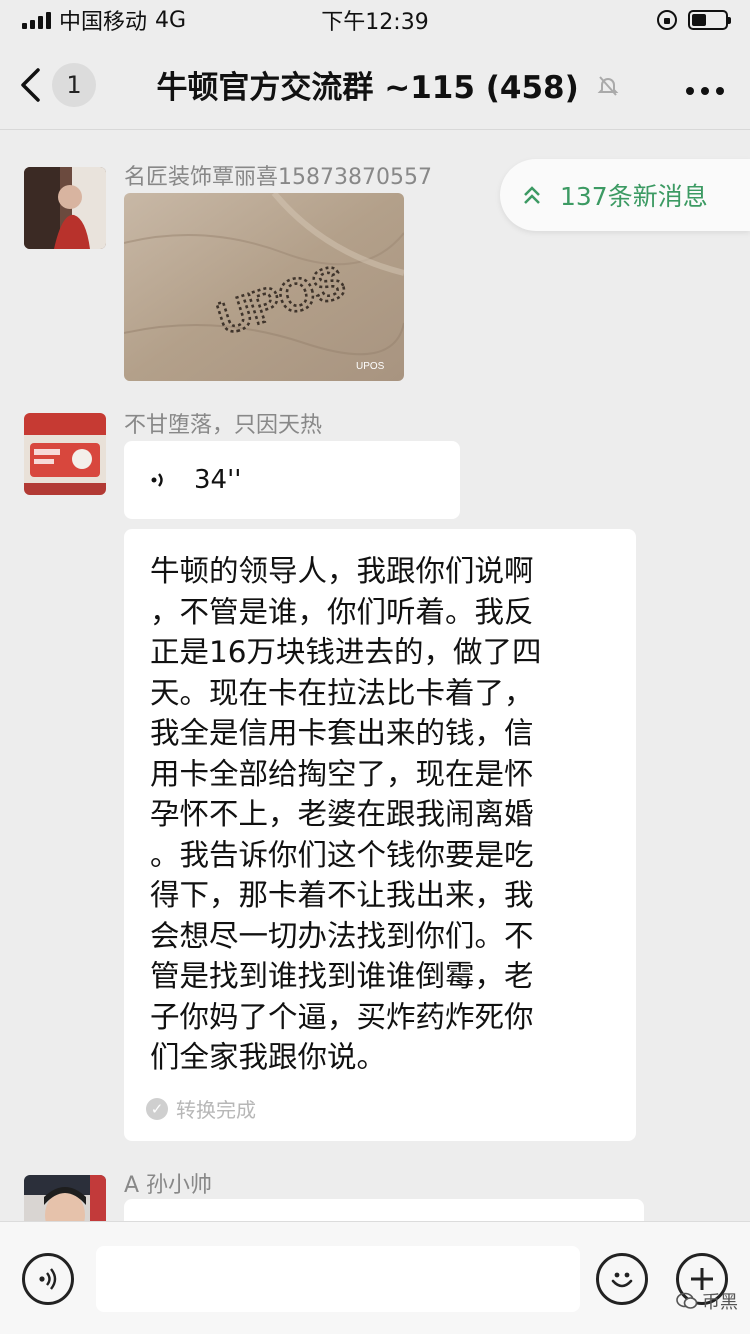  What do you see at coordinates (370, 366) in the screenshot?
I see `image-brand-mark: UPOS` at bounding box center [370, 366].